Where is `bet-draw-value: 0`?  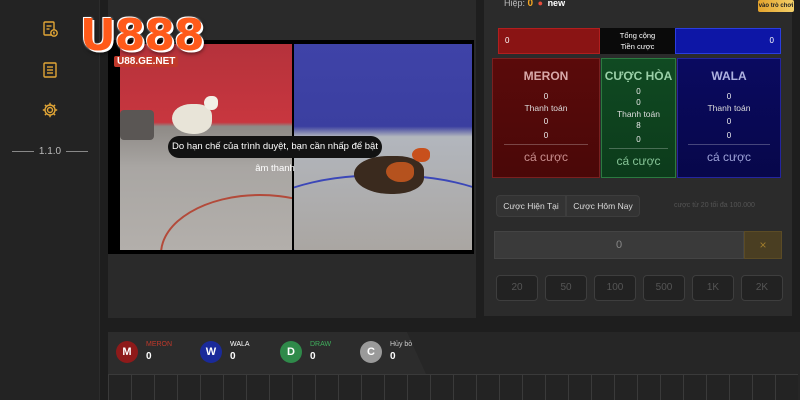
bet-draw-value: 0 is located at coordinates (638, 139).